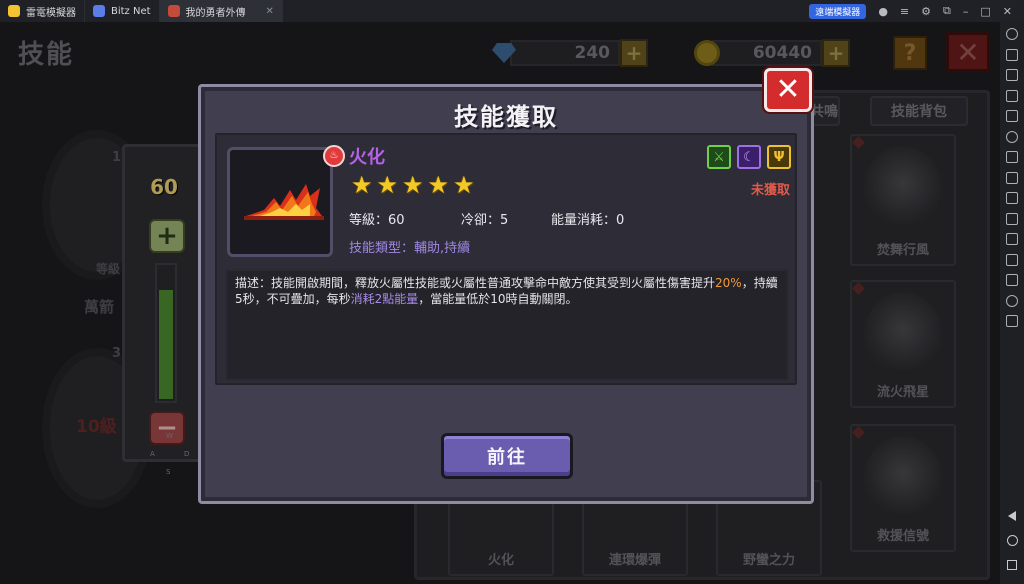 The image size is (1024, 584). Describe the element at coordinates (1012, 34) in the screenshot. I see `sidebar-home-icon` at that location.